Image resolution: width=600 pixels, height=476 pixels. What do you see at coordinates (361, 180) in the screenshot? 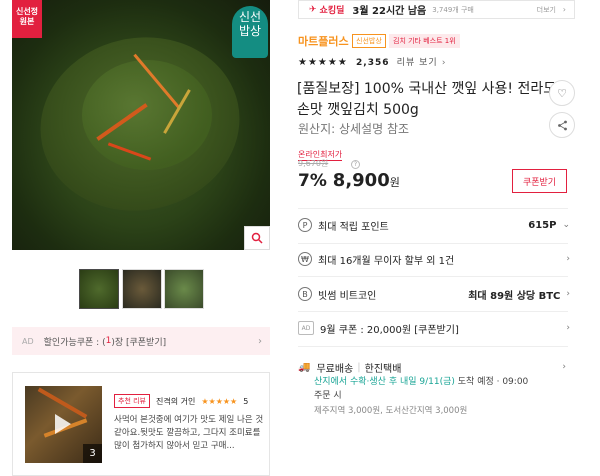
I see `sale-price: 8,900` at bounding box center [361, 180].